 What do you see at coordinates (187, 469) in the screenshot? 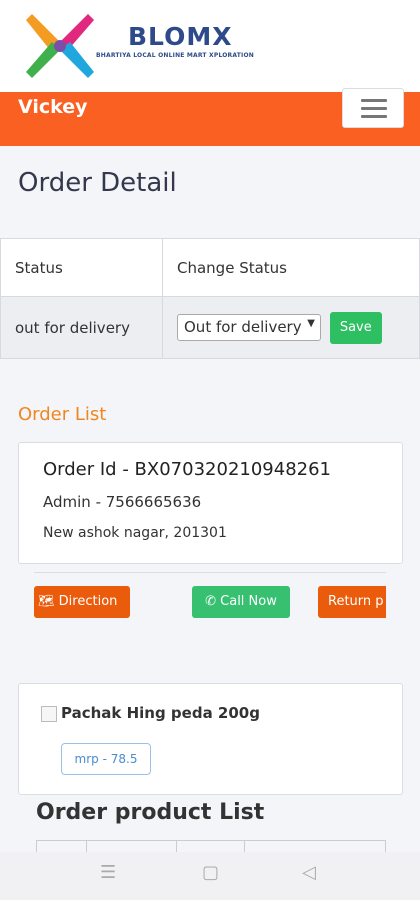
I see `order-id: Order Id - BX070320210948261` at bounding box center [187, 469].